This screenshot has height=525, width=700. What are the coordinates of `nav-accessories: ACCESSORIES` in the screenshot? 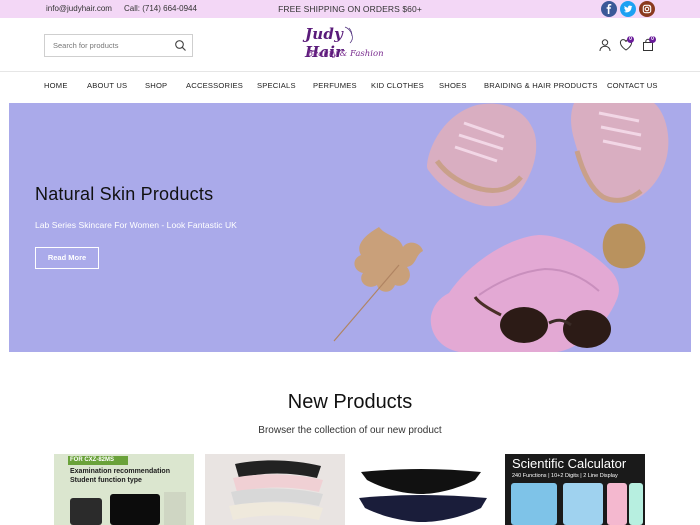 It's located at (214, 85).